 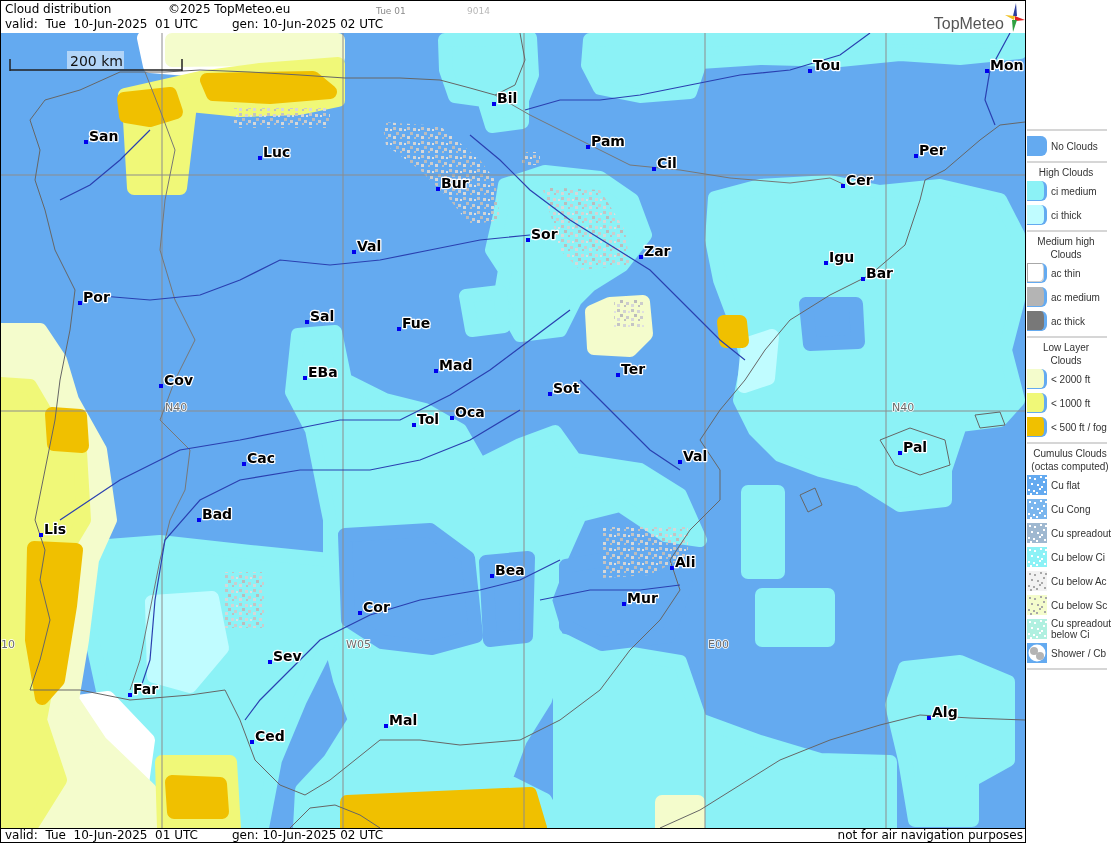 What do you see at coordinates (96, 297) in the screenshot?
I see `city-label: Por` at bounding box center [96, 297].